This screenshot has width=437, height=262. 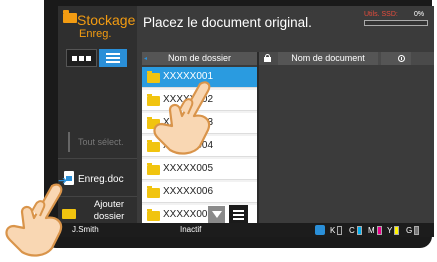 I want to click on toner-indicator: G, so click(x=413, y=230).